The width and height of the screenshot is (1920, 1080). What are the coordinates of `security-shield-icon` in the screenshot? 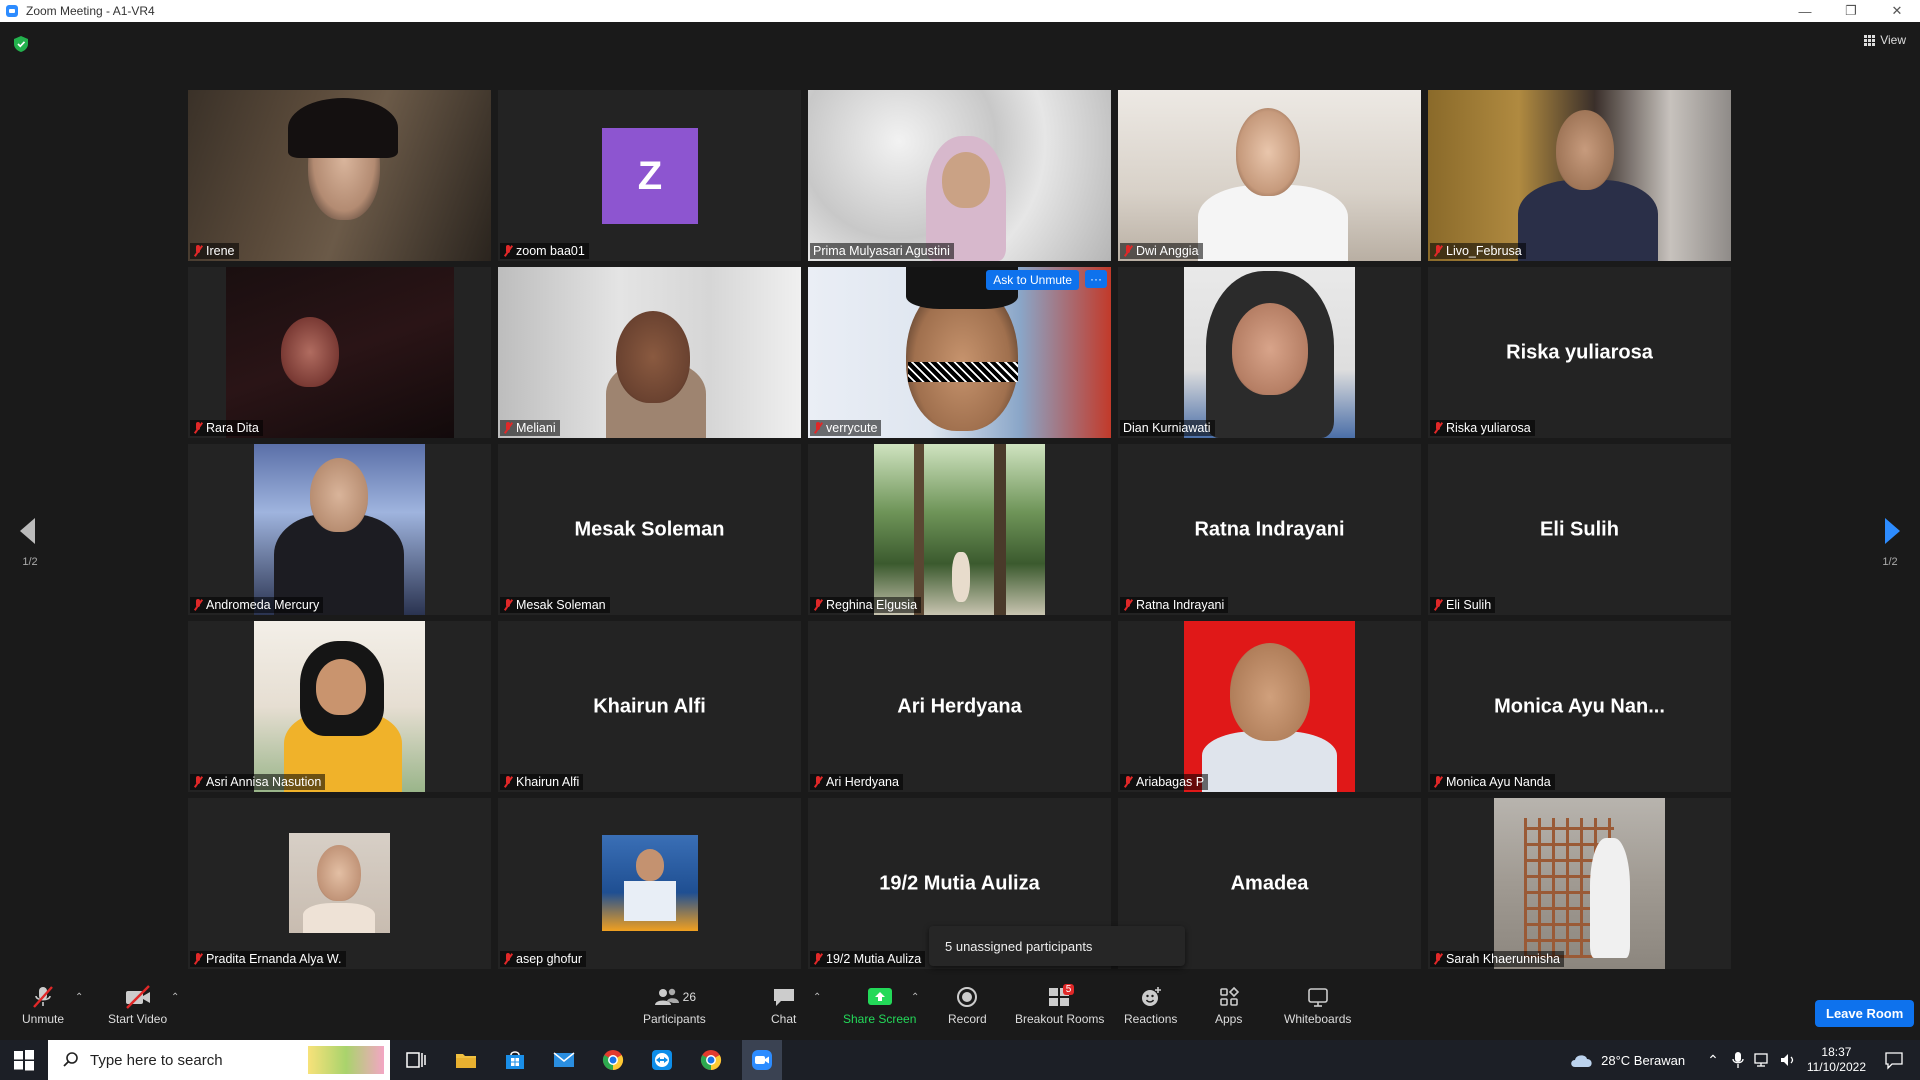 It's located at (21, 44).